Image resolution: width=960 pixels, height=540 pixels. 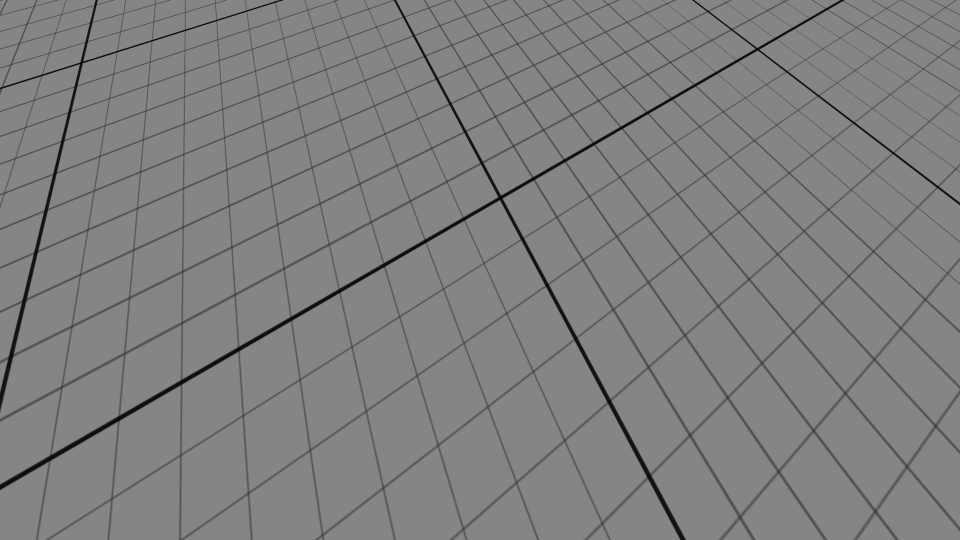 I want to click on shuttlecock-cork, so click(x=709, y=264).